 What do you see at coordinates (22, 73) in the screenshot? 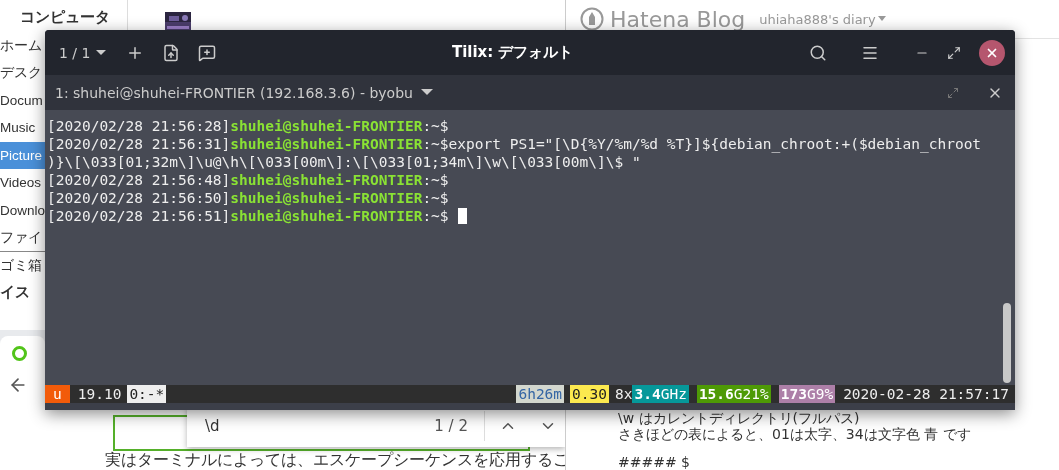
I see `sidebar-item: デスク` at bounding box center [22, 73].